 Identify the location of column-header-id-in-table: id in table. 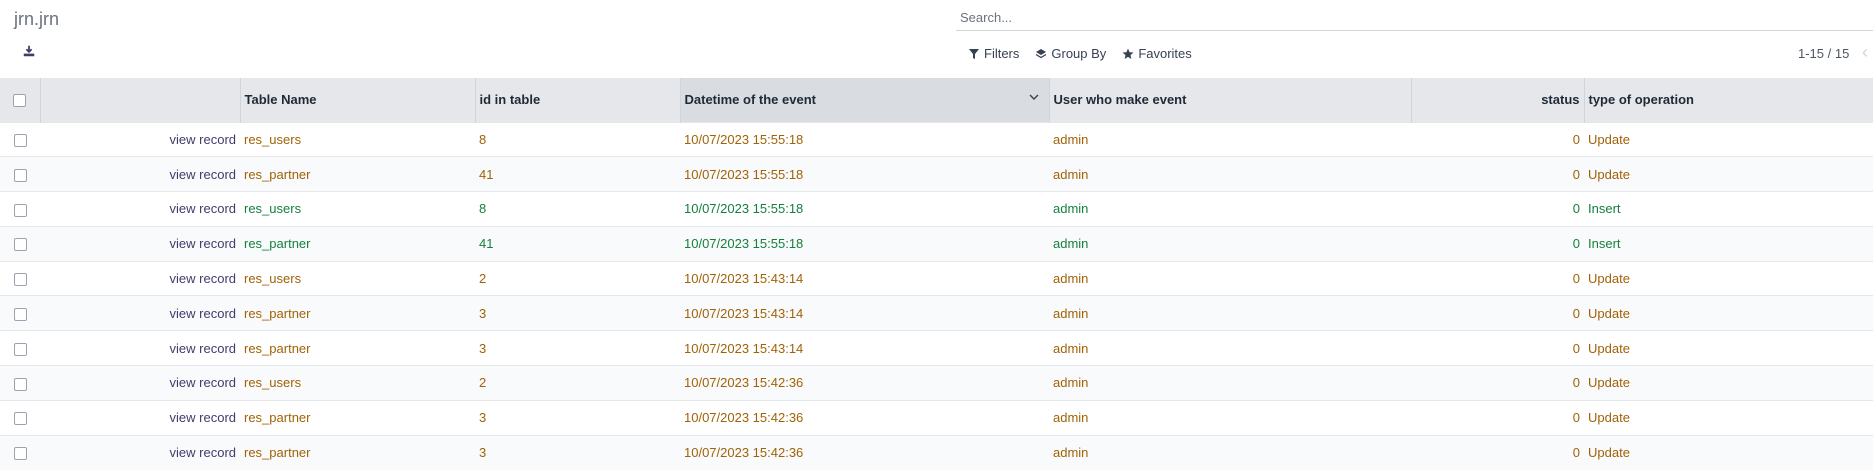
(578, 100).